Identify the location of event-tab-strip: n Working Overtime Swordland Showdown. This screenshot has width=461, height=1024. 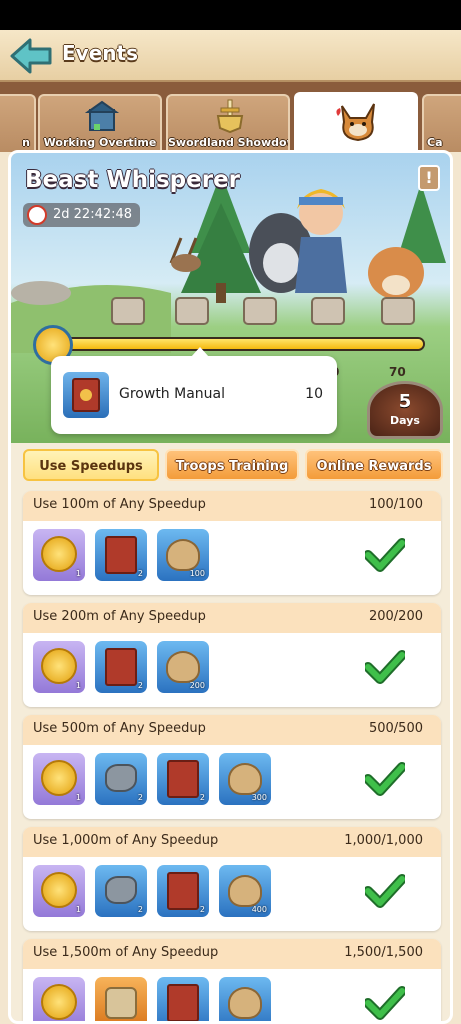
(230, 118).